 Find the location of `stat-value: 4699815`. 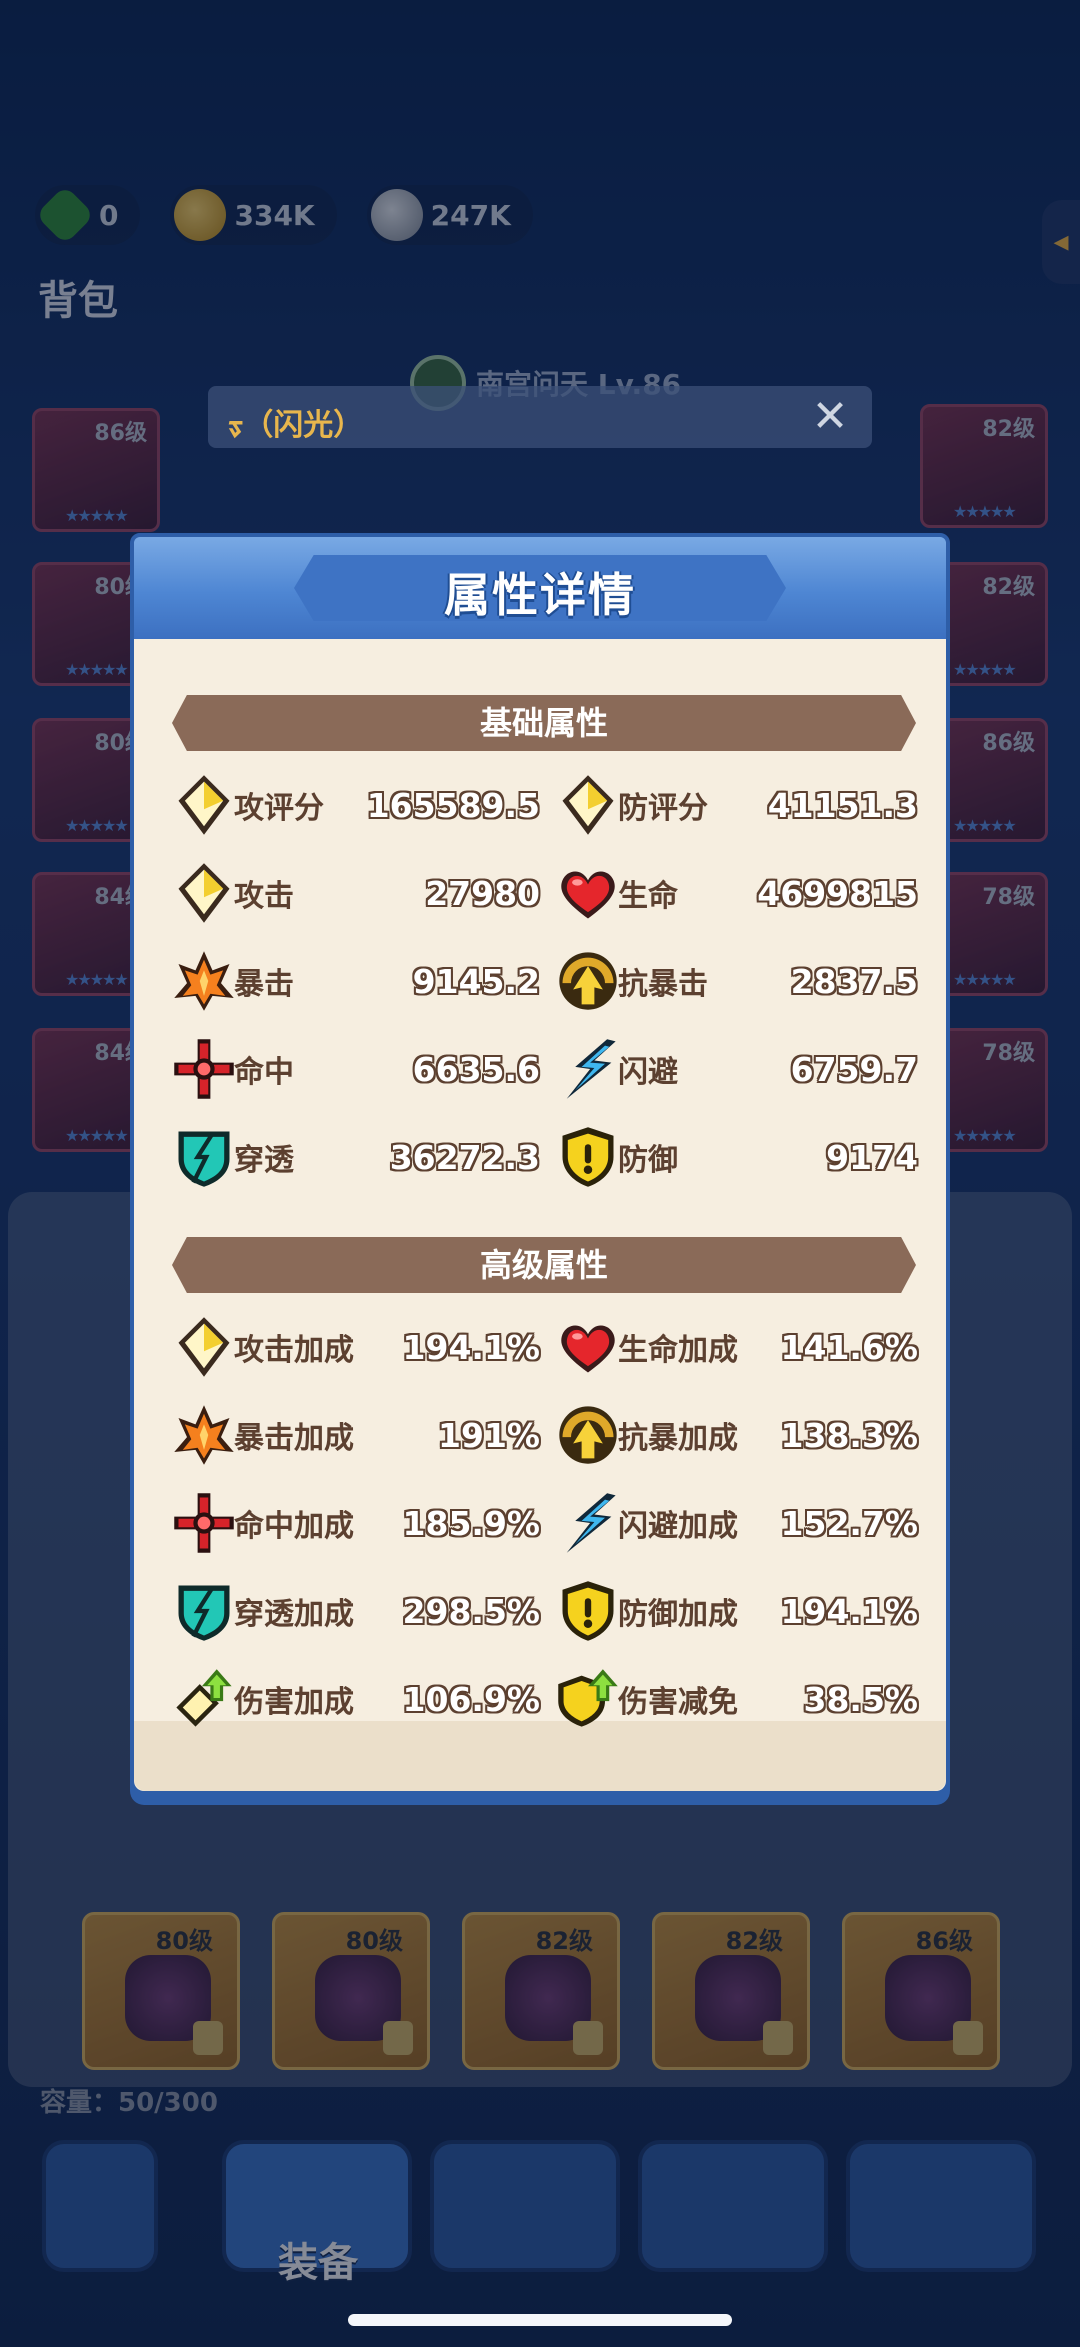

stat-value: 4699815 is located at coordinates (837, 893).